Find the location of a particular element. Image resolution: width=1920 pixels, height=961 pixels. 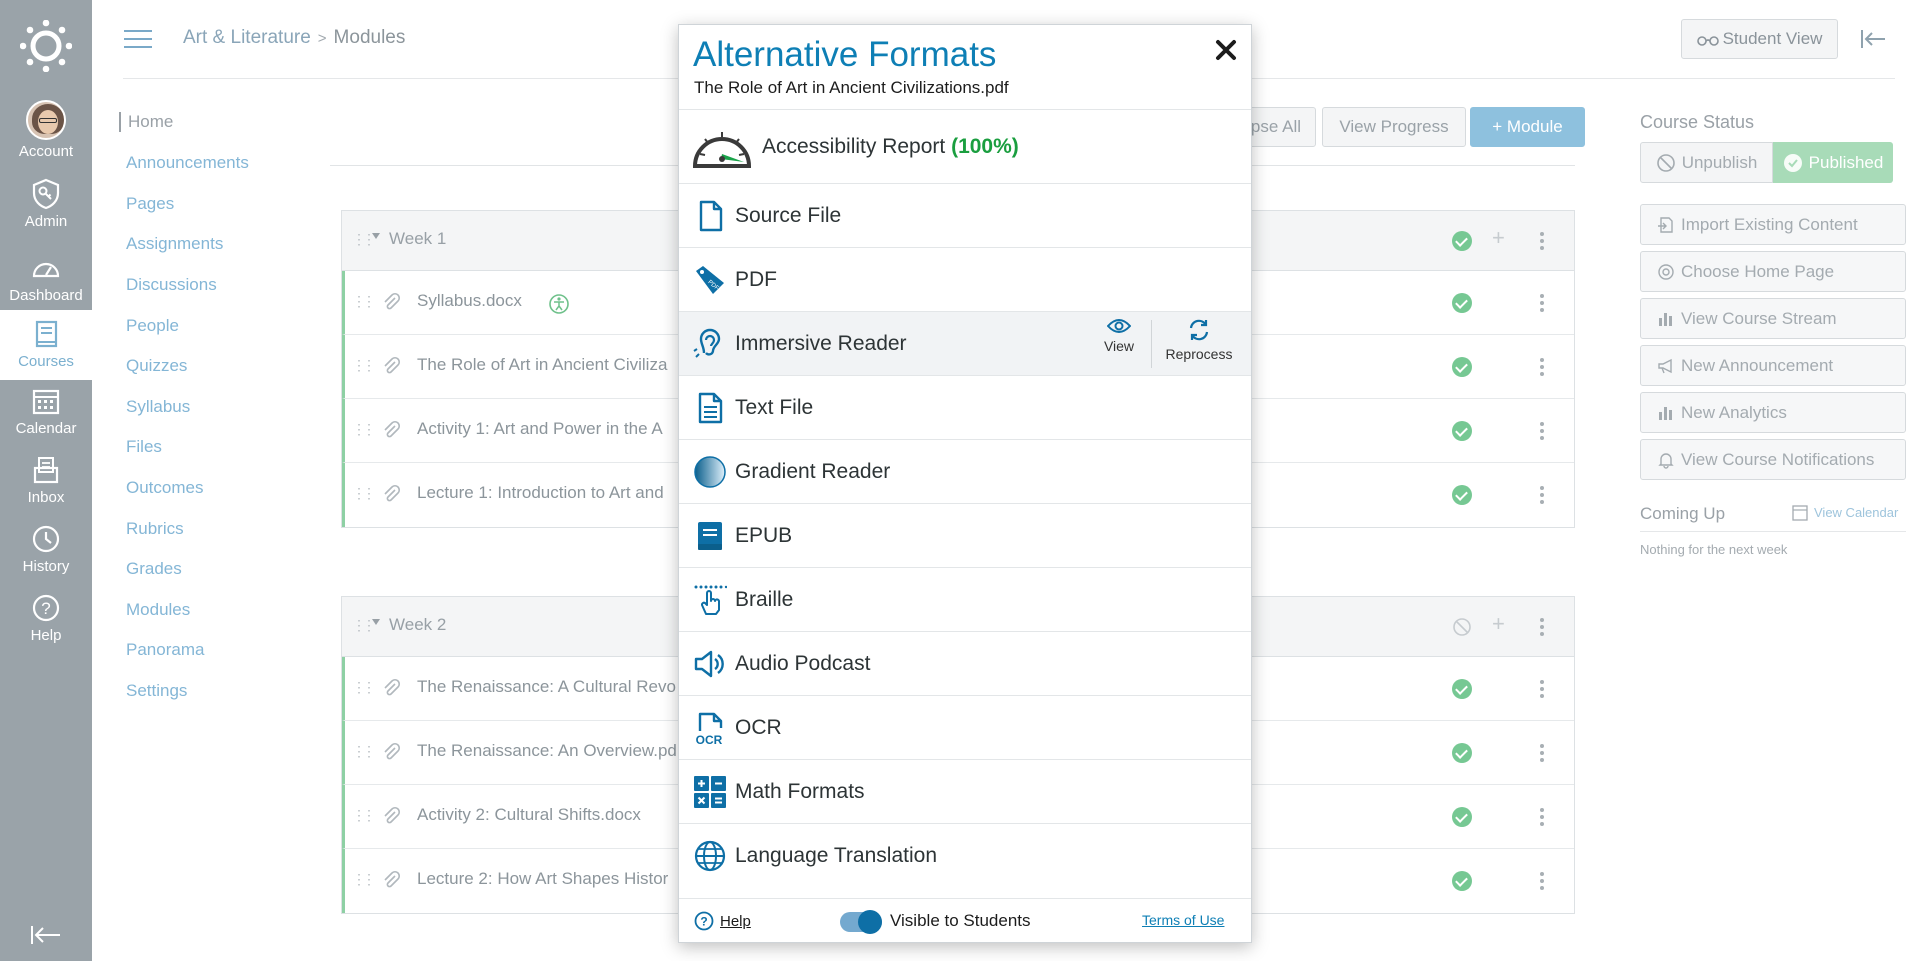

nav-admin: Admin is located at coordinates (46, 204).